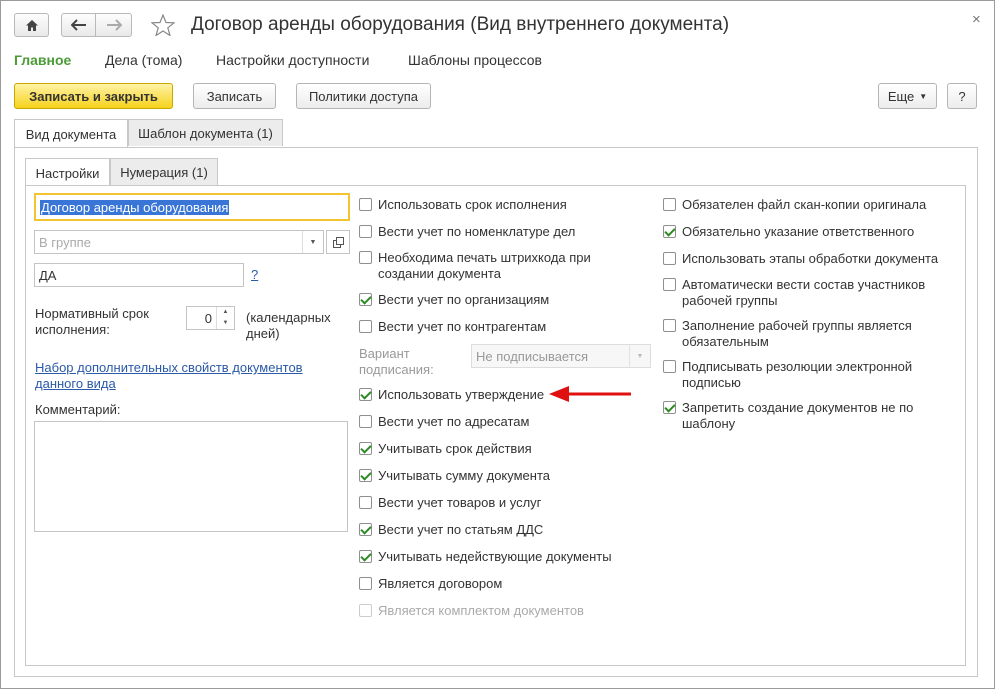 Image resolution: width=995 pixels, height=689 pixels. Describe the element at coordinates (472, 204) in the screenshot. I see `check-label: Использовать срок исполнения` at that location.